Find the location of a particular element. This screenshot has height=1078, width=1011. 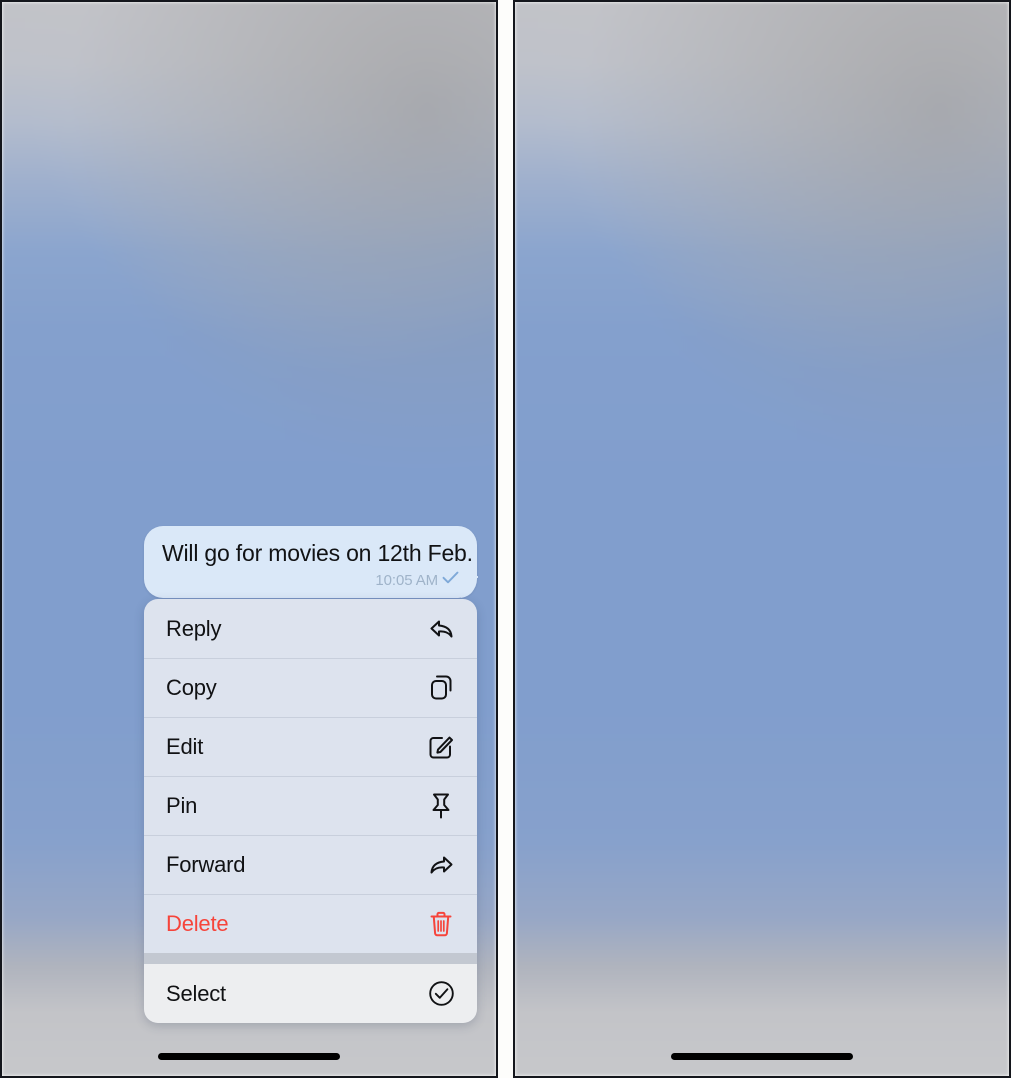

forward-arrow-icon is located at coordinates (441, 865).